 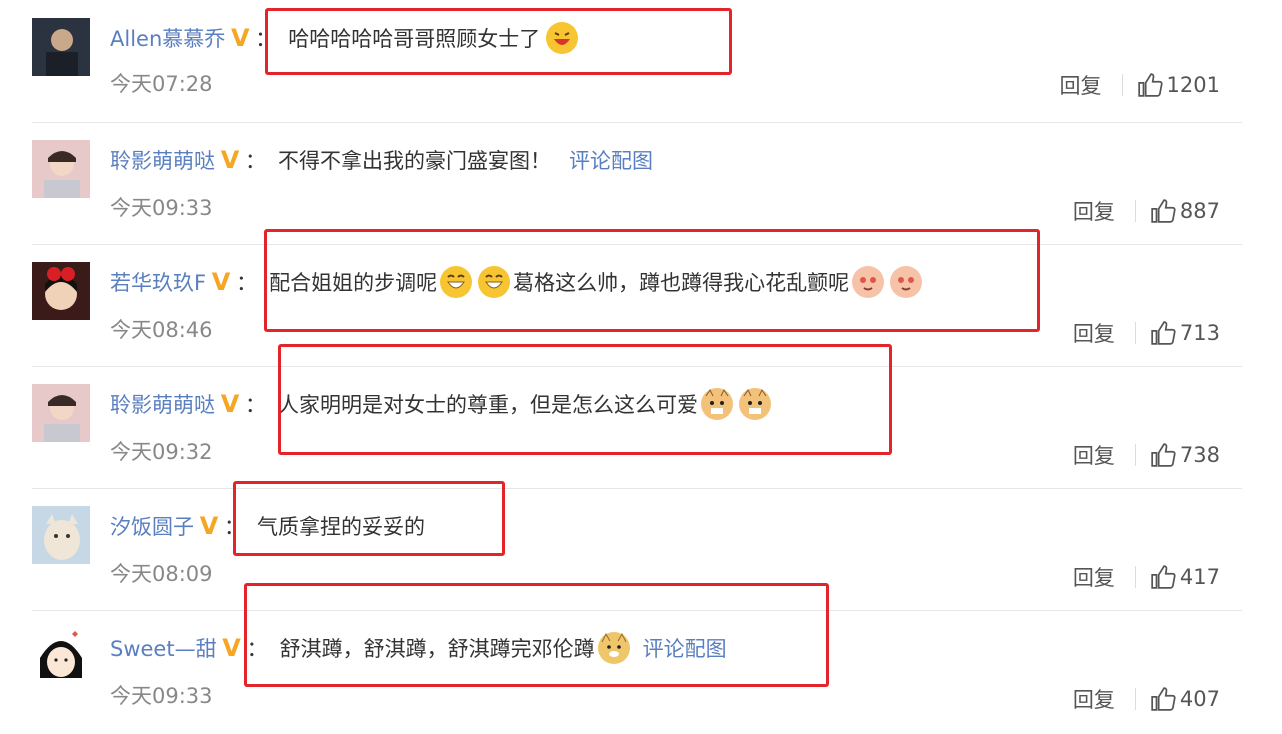 What do you see at coordinates (152, 526) in the screenshot?
I see `username: 汐饭圆子` at bounding box center [152, 526].